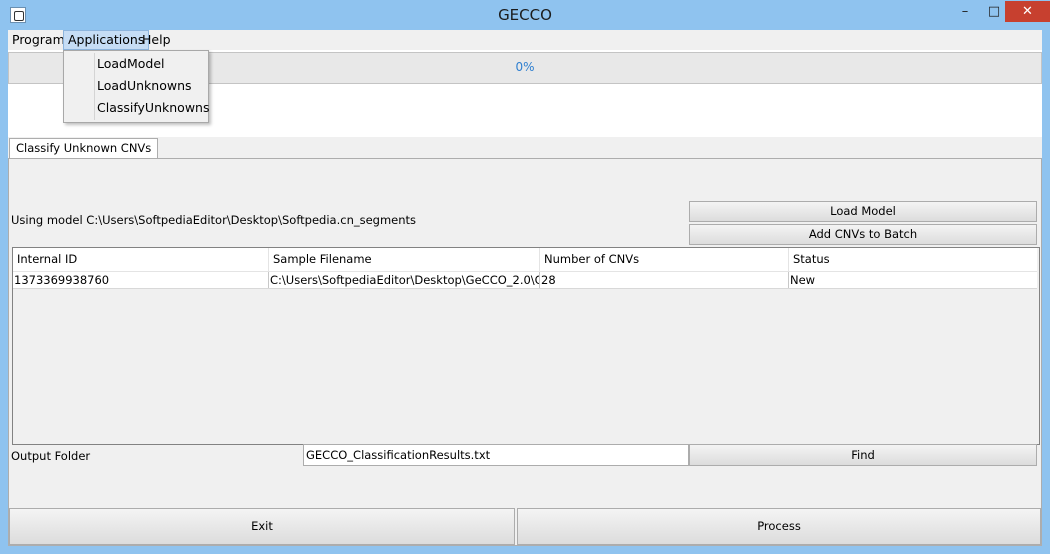 This screenshot has width=1050, height=554. What do you see at coordinates (51, 456) in the screenshot?
I see `output-folder-label: Output Folder` at bounding box center [51, 456].